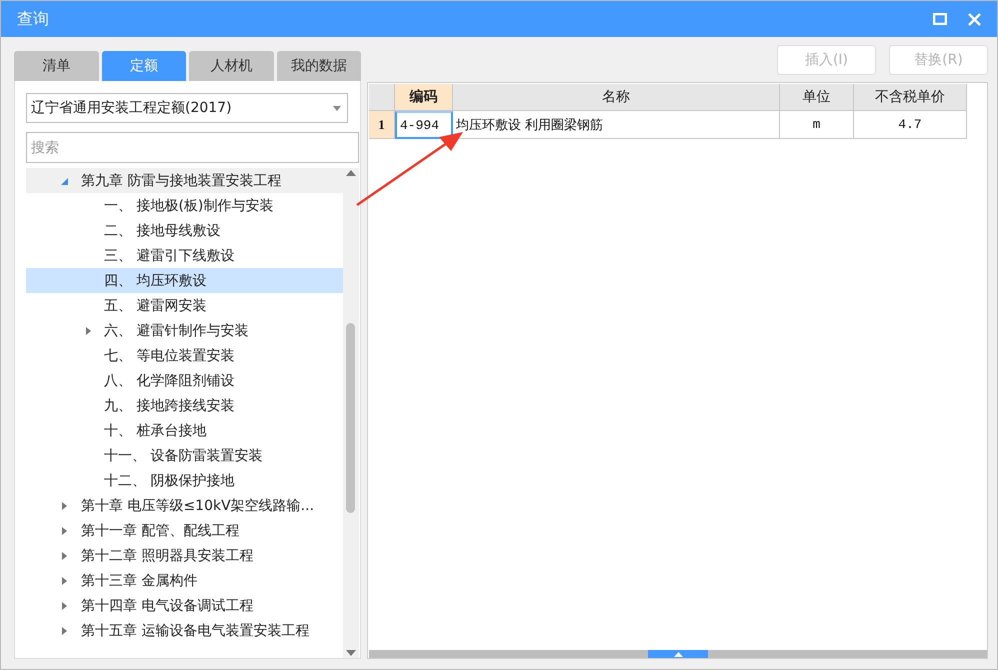 The height and width of the screenshot is (670, 998). I want to click on tree-item: 第九章 防雷与接地装置安装工程, so click(184, 180).